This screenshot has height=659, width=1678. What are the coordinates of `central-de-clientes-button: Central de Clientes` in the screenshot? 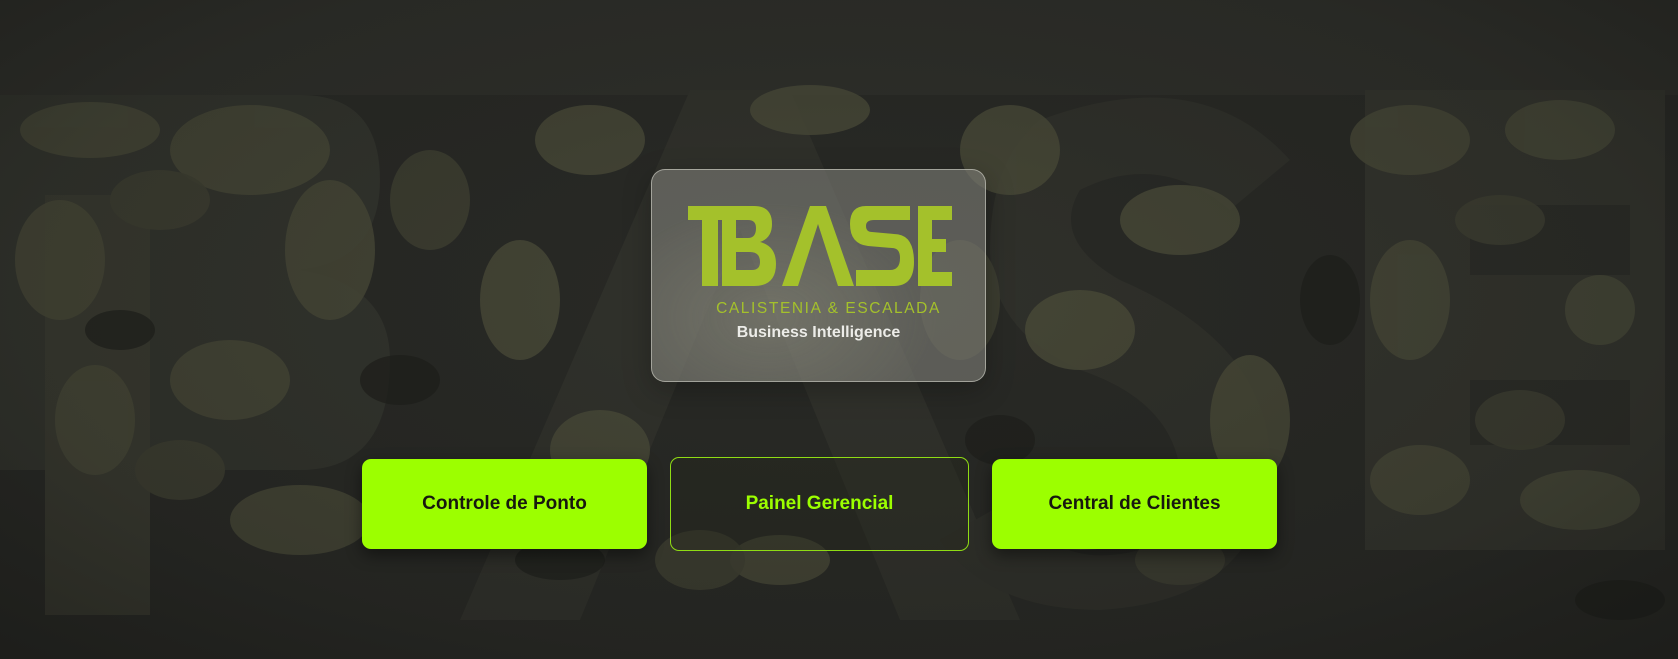 It's located at (1134, 504).